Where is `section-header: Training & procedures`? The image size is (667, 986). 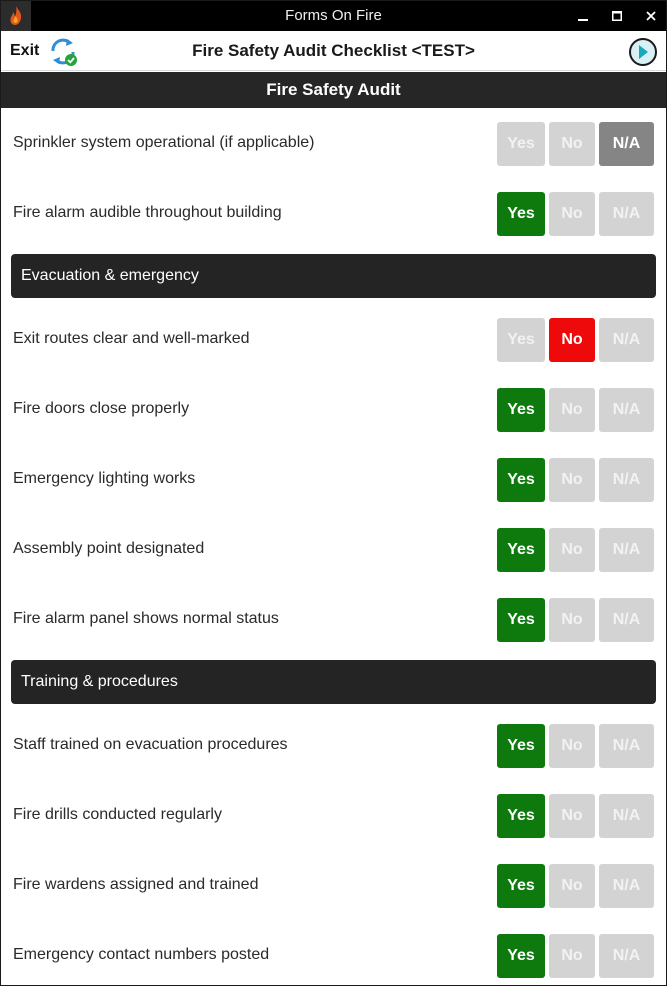
section-header: Training & procedures is located at coordinates (333, 682).